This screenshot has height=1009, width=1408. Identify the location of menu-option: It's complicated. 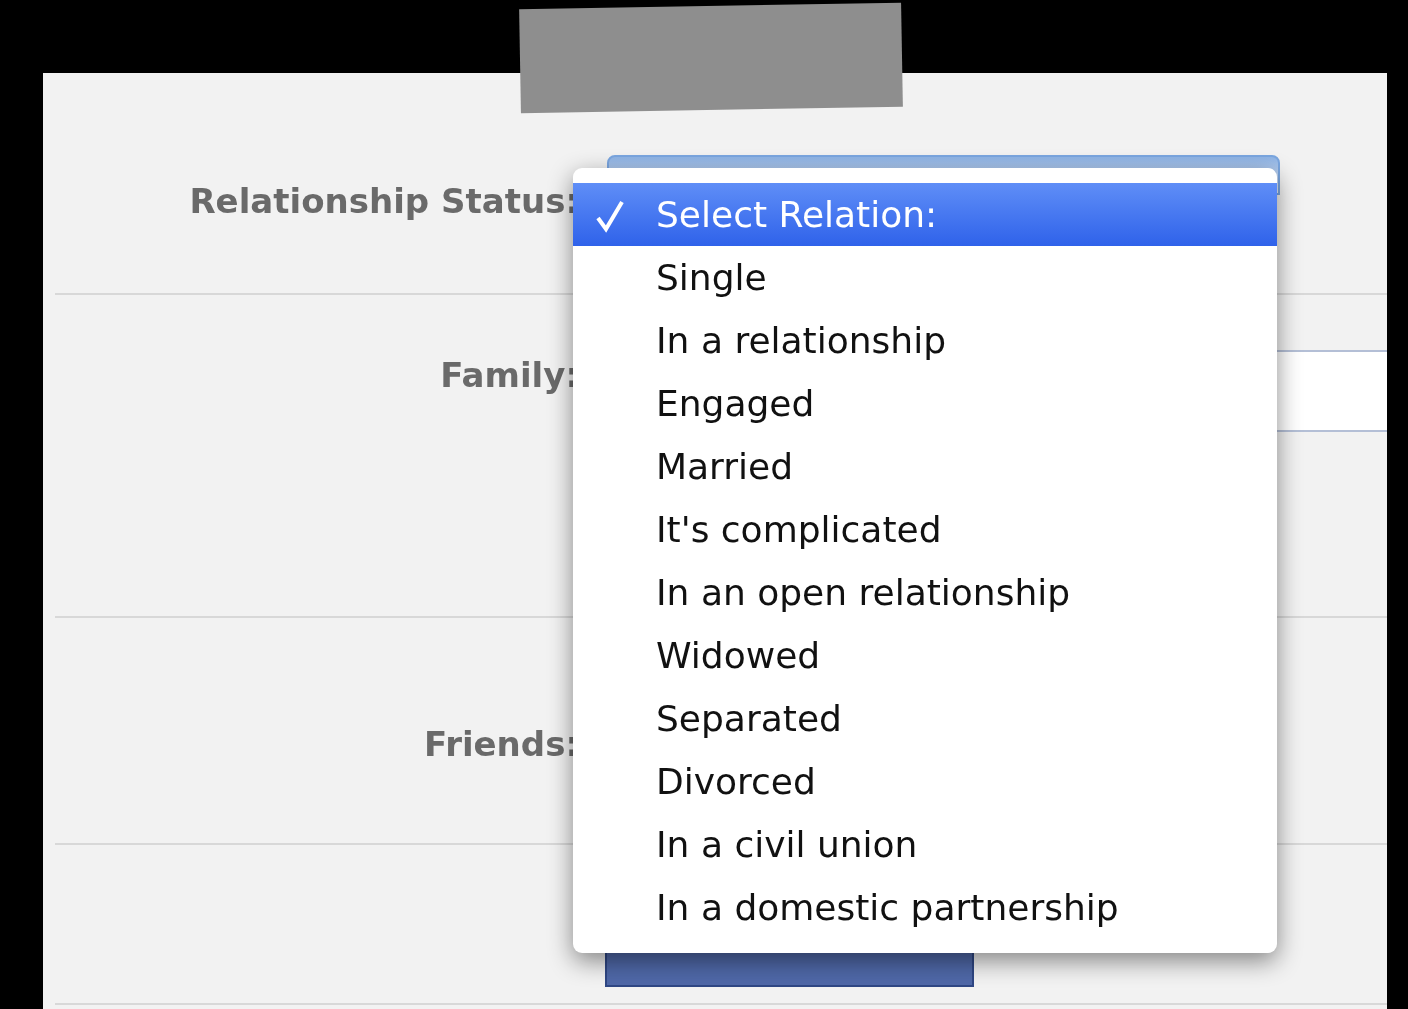
(925, 529).